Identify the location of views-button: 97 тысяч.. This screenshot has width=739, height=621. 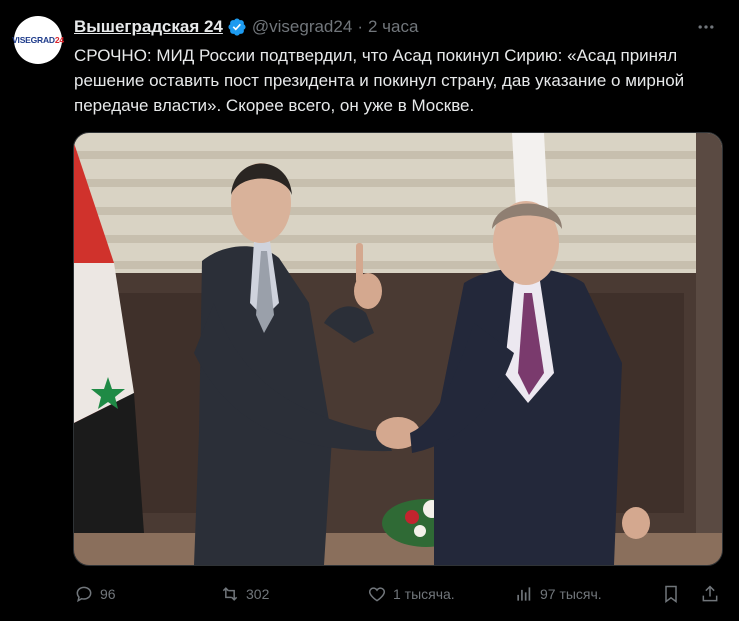
(558, 594).